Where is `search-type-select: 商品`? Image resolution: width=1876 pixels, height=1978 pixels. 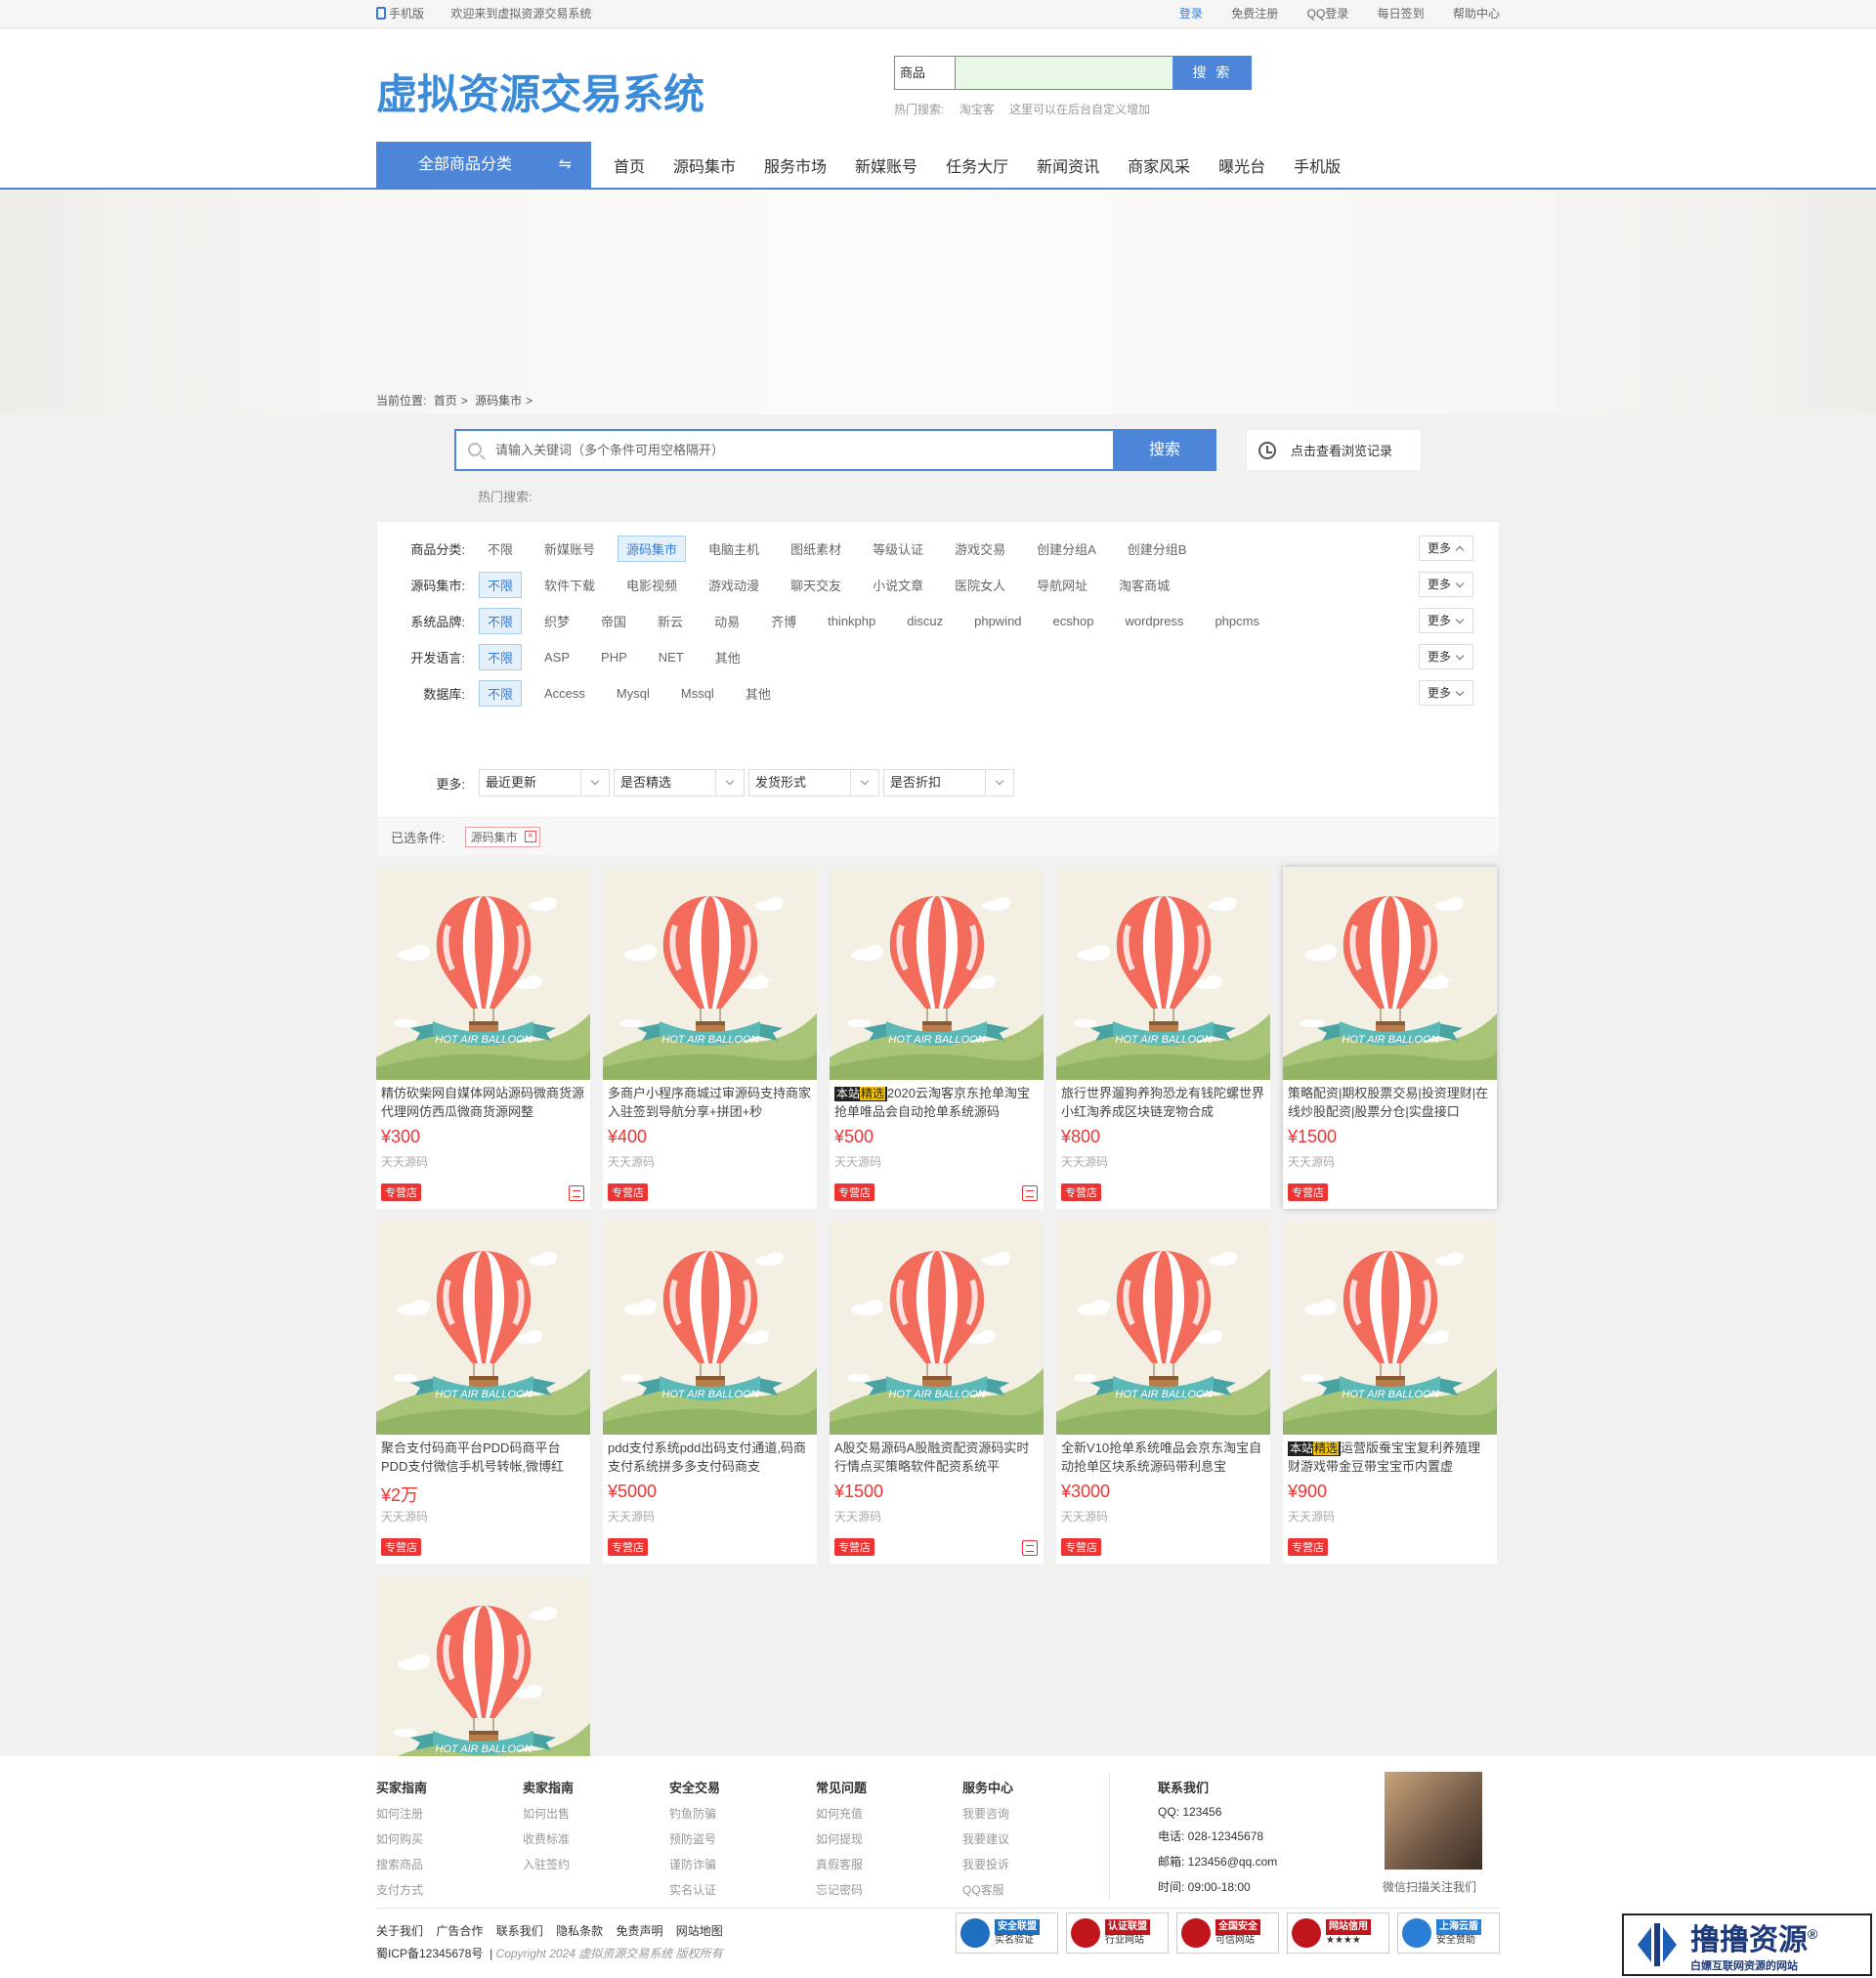
search-type-select: 商品 is located at coordinates (924, 73).